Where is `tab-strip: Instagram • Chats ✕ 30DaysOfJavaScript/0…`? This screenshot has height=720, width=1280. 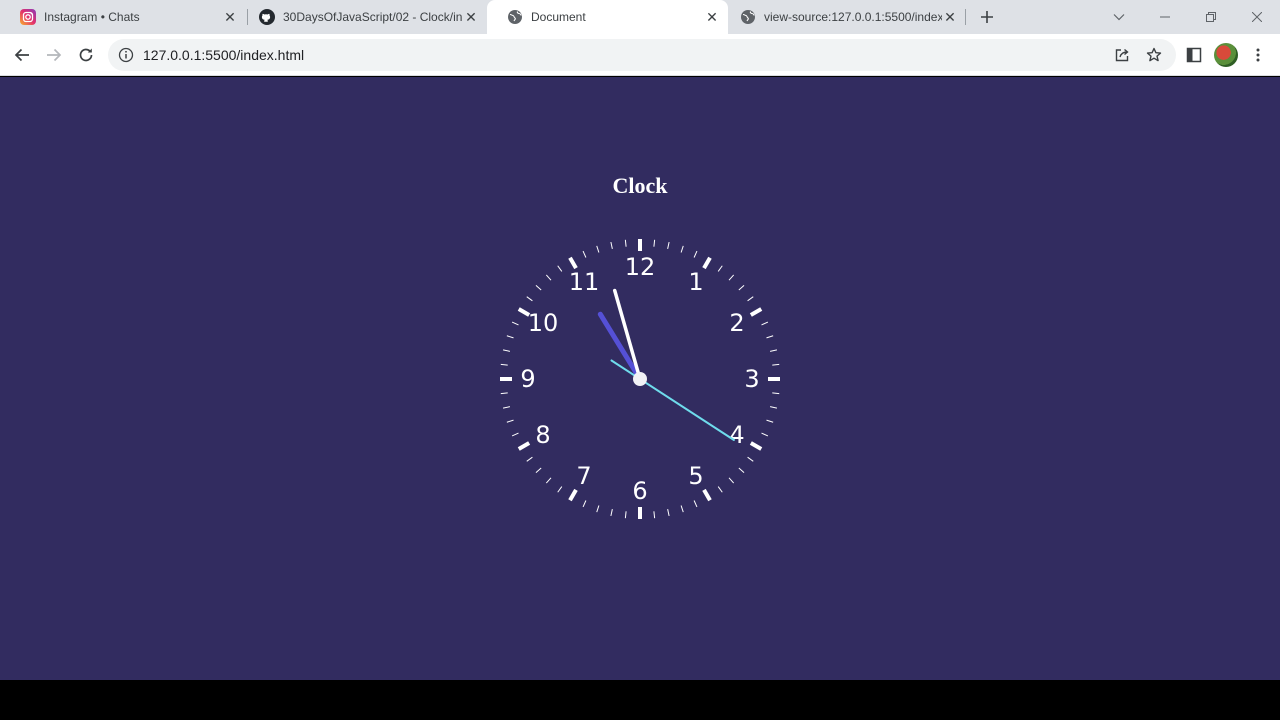 tab-strip: Instagram • Chats ✕ 30DaysOfJavaScript/0… is located at coordinates (640, 17).